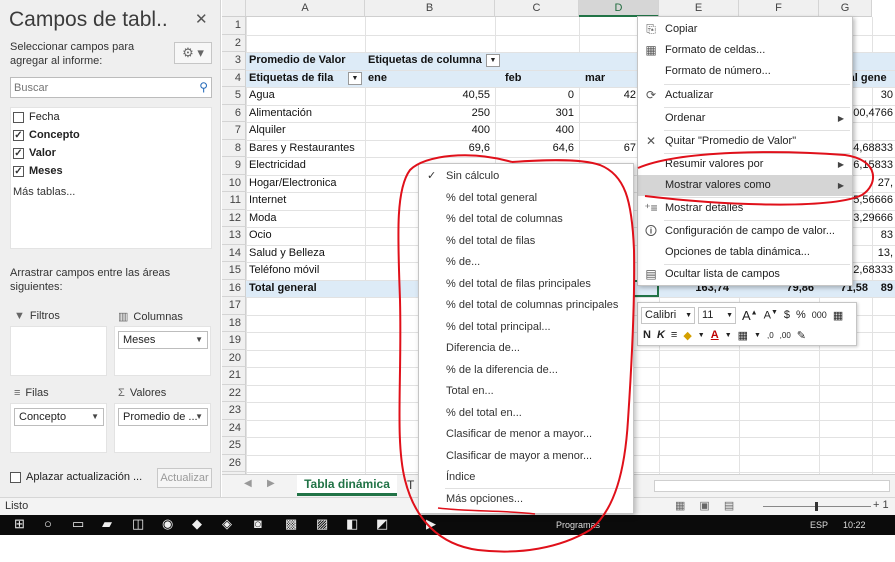 The width and height of the screenshot is (895, 562). I want to click on next-sheet-icon: ▶, so click(271, 483).